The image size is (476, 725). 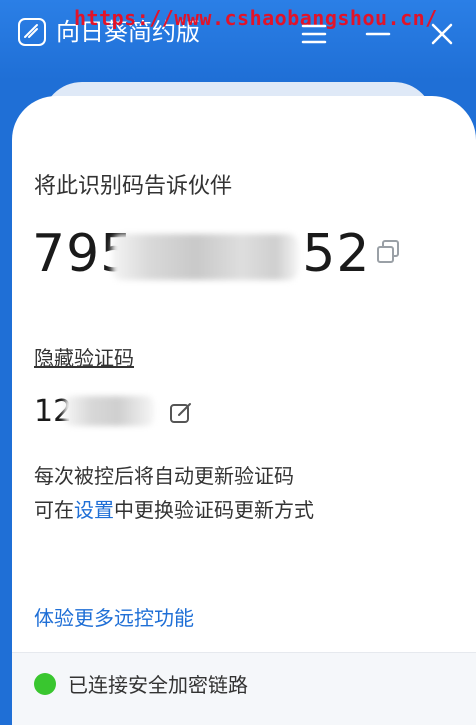 What do you see at coordinates (238, 40) in the screenshot?
I see `title-bar: 向日葵简约版 https://www.cshaobangshou.cn/` at bounding box center [238, 40].